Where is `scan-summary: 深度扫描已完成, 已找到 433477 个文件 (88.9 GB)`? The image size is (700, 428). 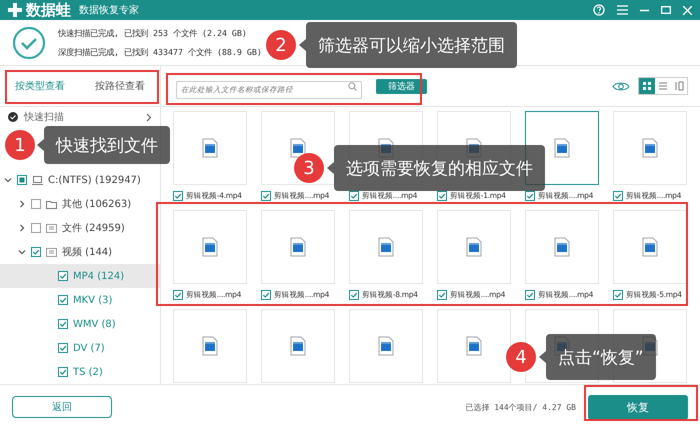
scan-summary: 深度扫描已完成, 已找到 433477 个文件 (88.9 GB) is located at coordinates (160, 52).